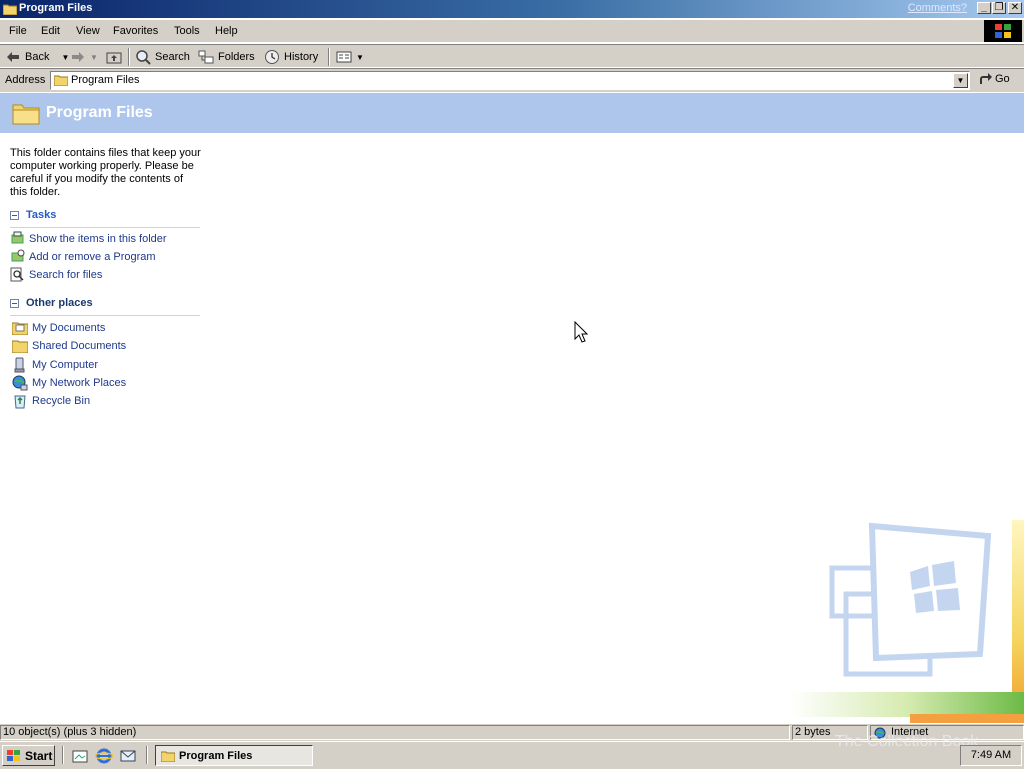 Image resolution: width=1024 pixels, height=769 pixels. Describe the element at coordinates (937, 8) in the screenshot. I see `comments-link: Comments?` at that location.